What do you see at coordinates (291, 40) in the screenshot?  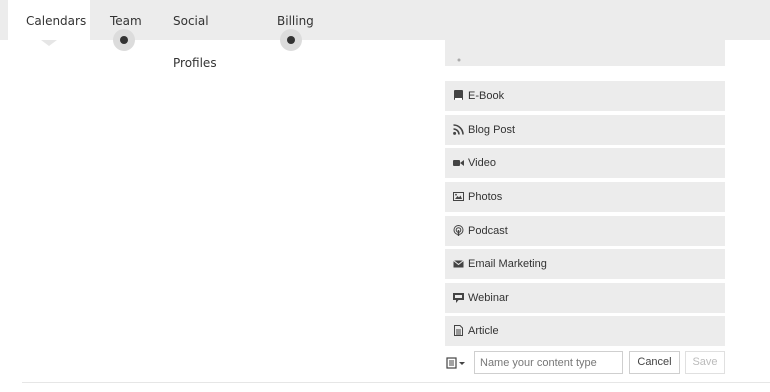 I see `billing-indicator-dot` at bounding box center [291, 40].